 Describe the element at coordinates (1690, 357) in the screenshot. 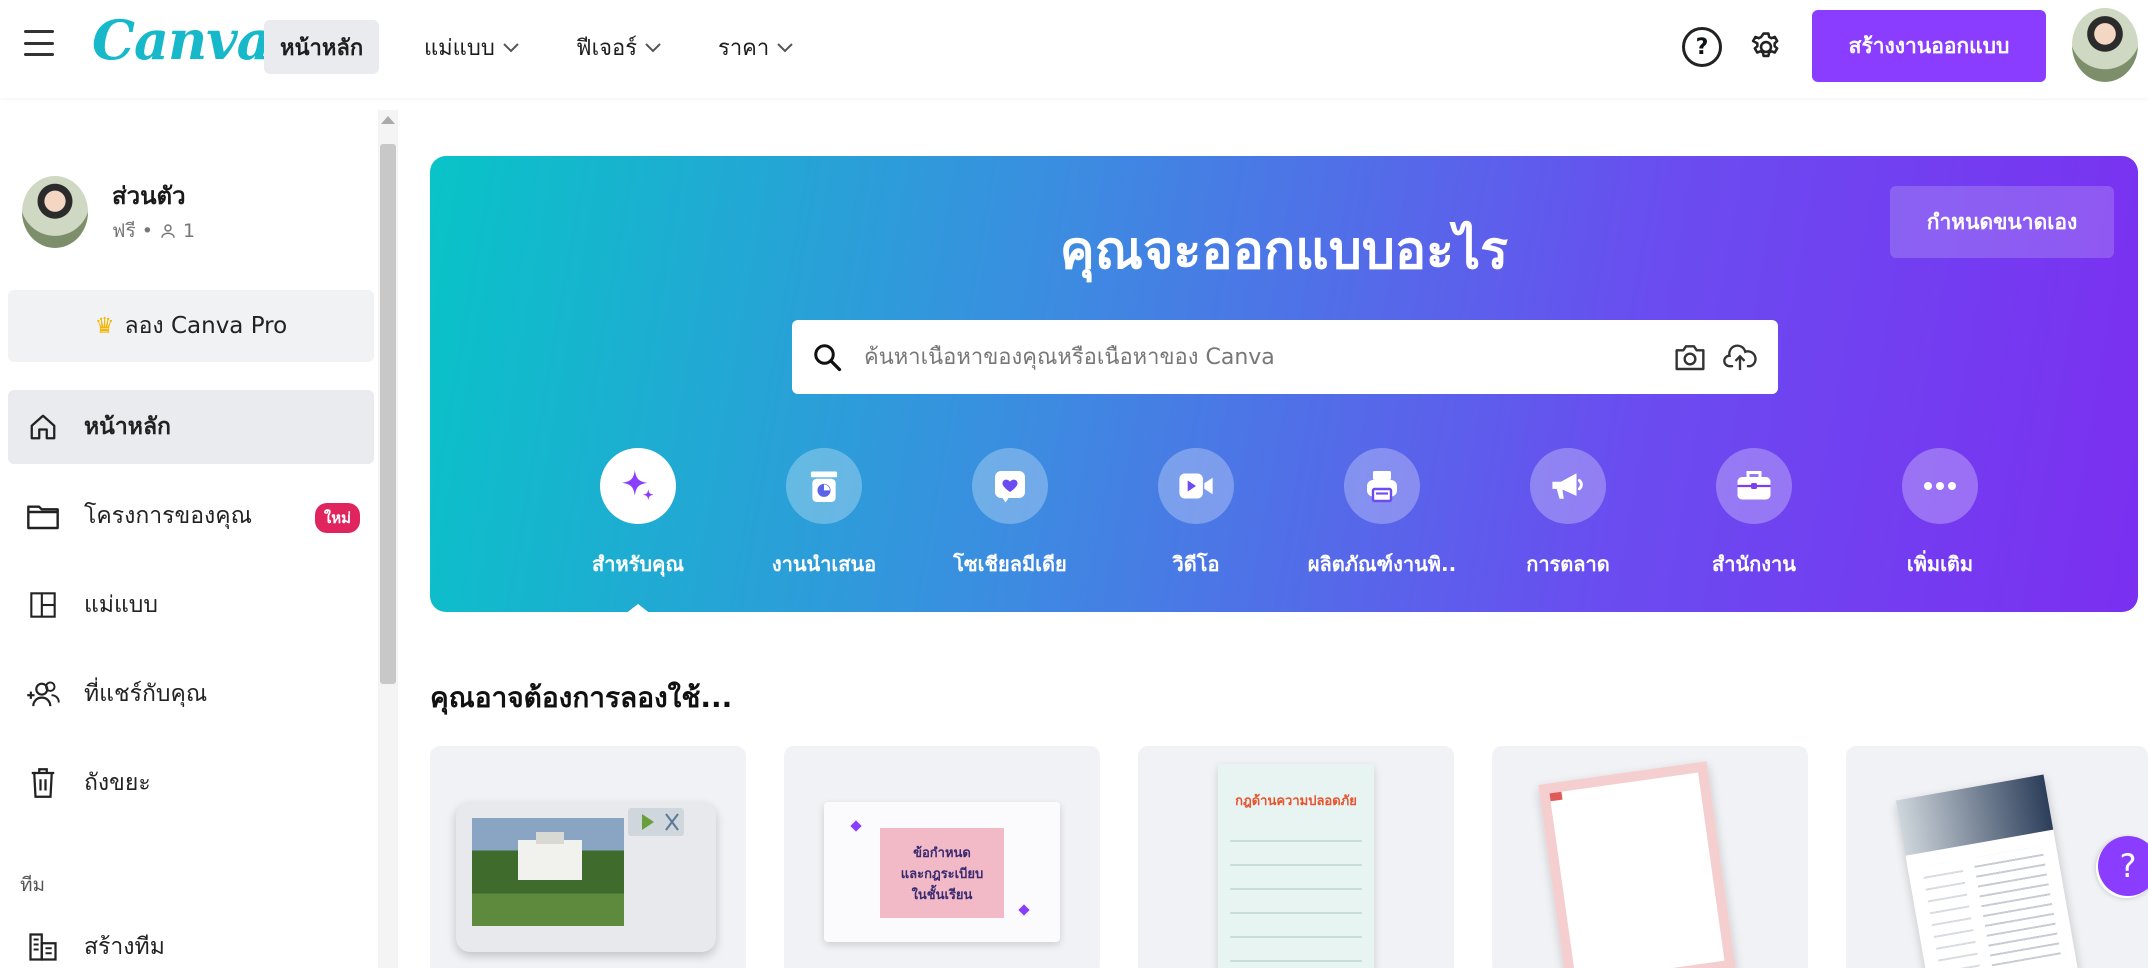

I see `camera-search-icon` at that location.